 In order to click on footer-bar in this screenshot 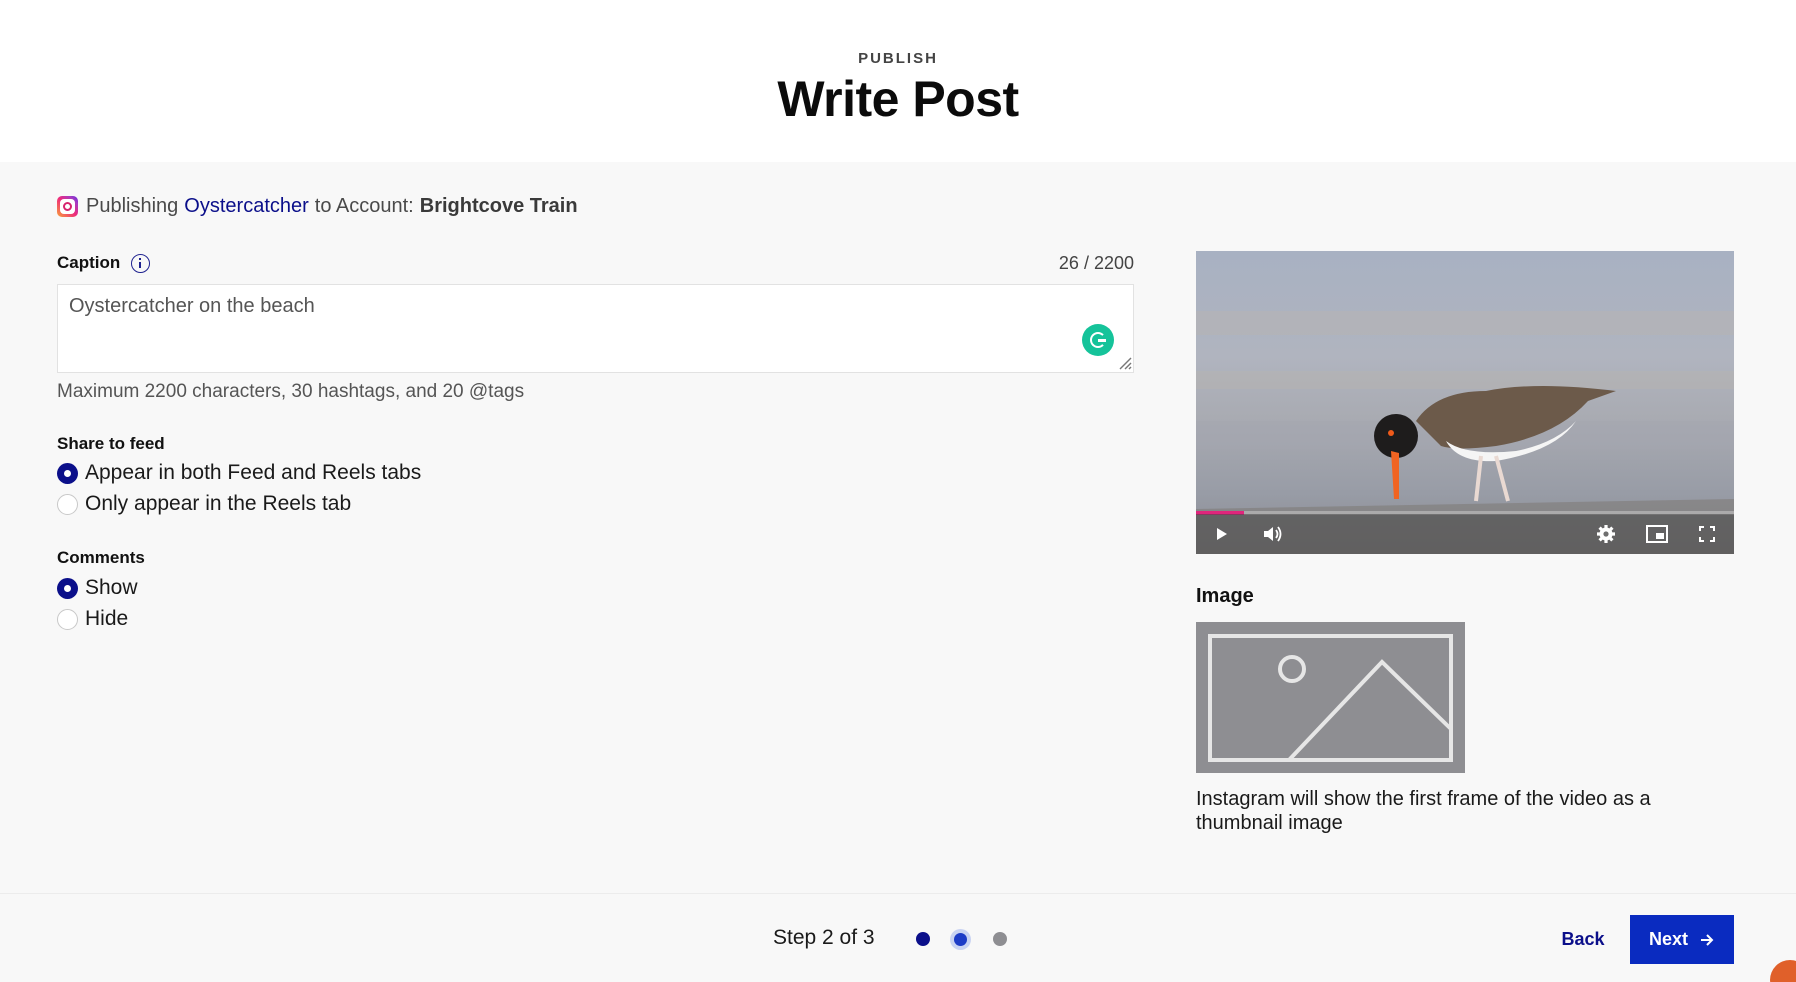, I will do `click(898, 937)`.